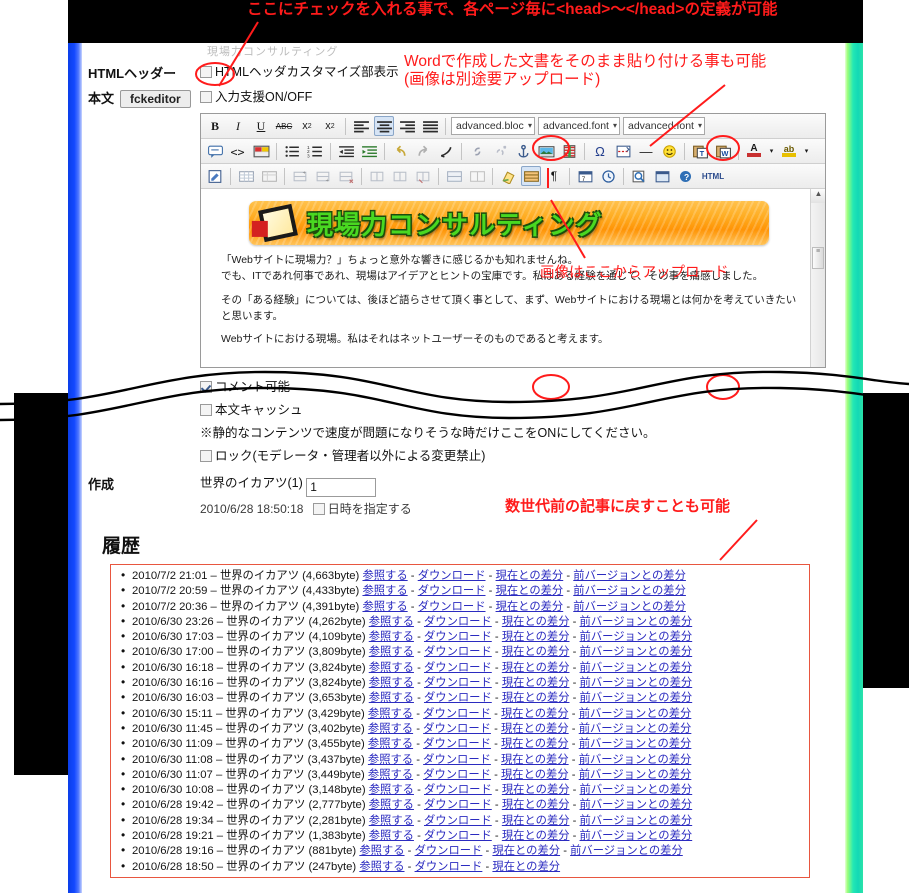 This screenshot has height=893, width=909. What do you see at coordinates (318, 509) in the screenshot?
I see `checkbox-specify-datetime` at bounding box center [318, 509].